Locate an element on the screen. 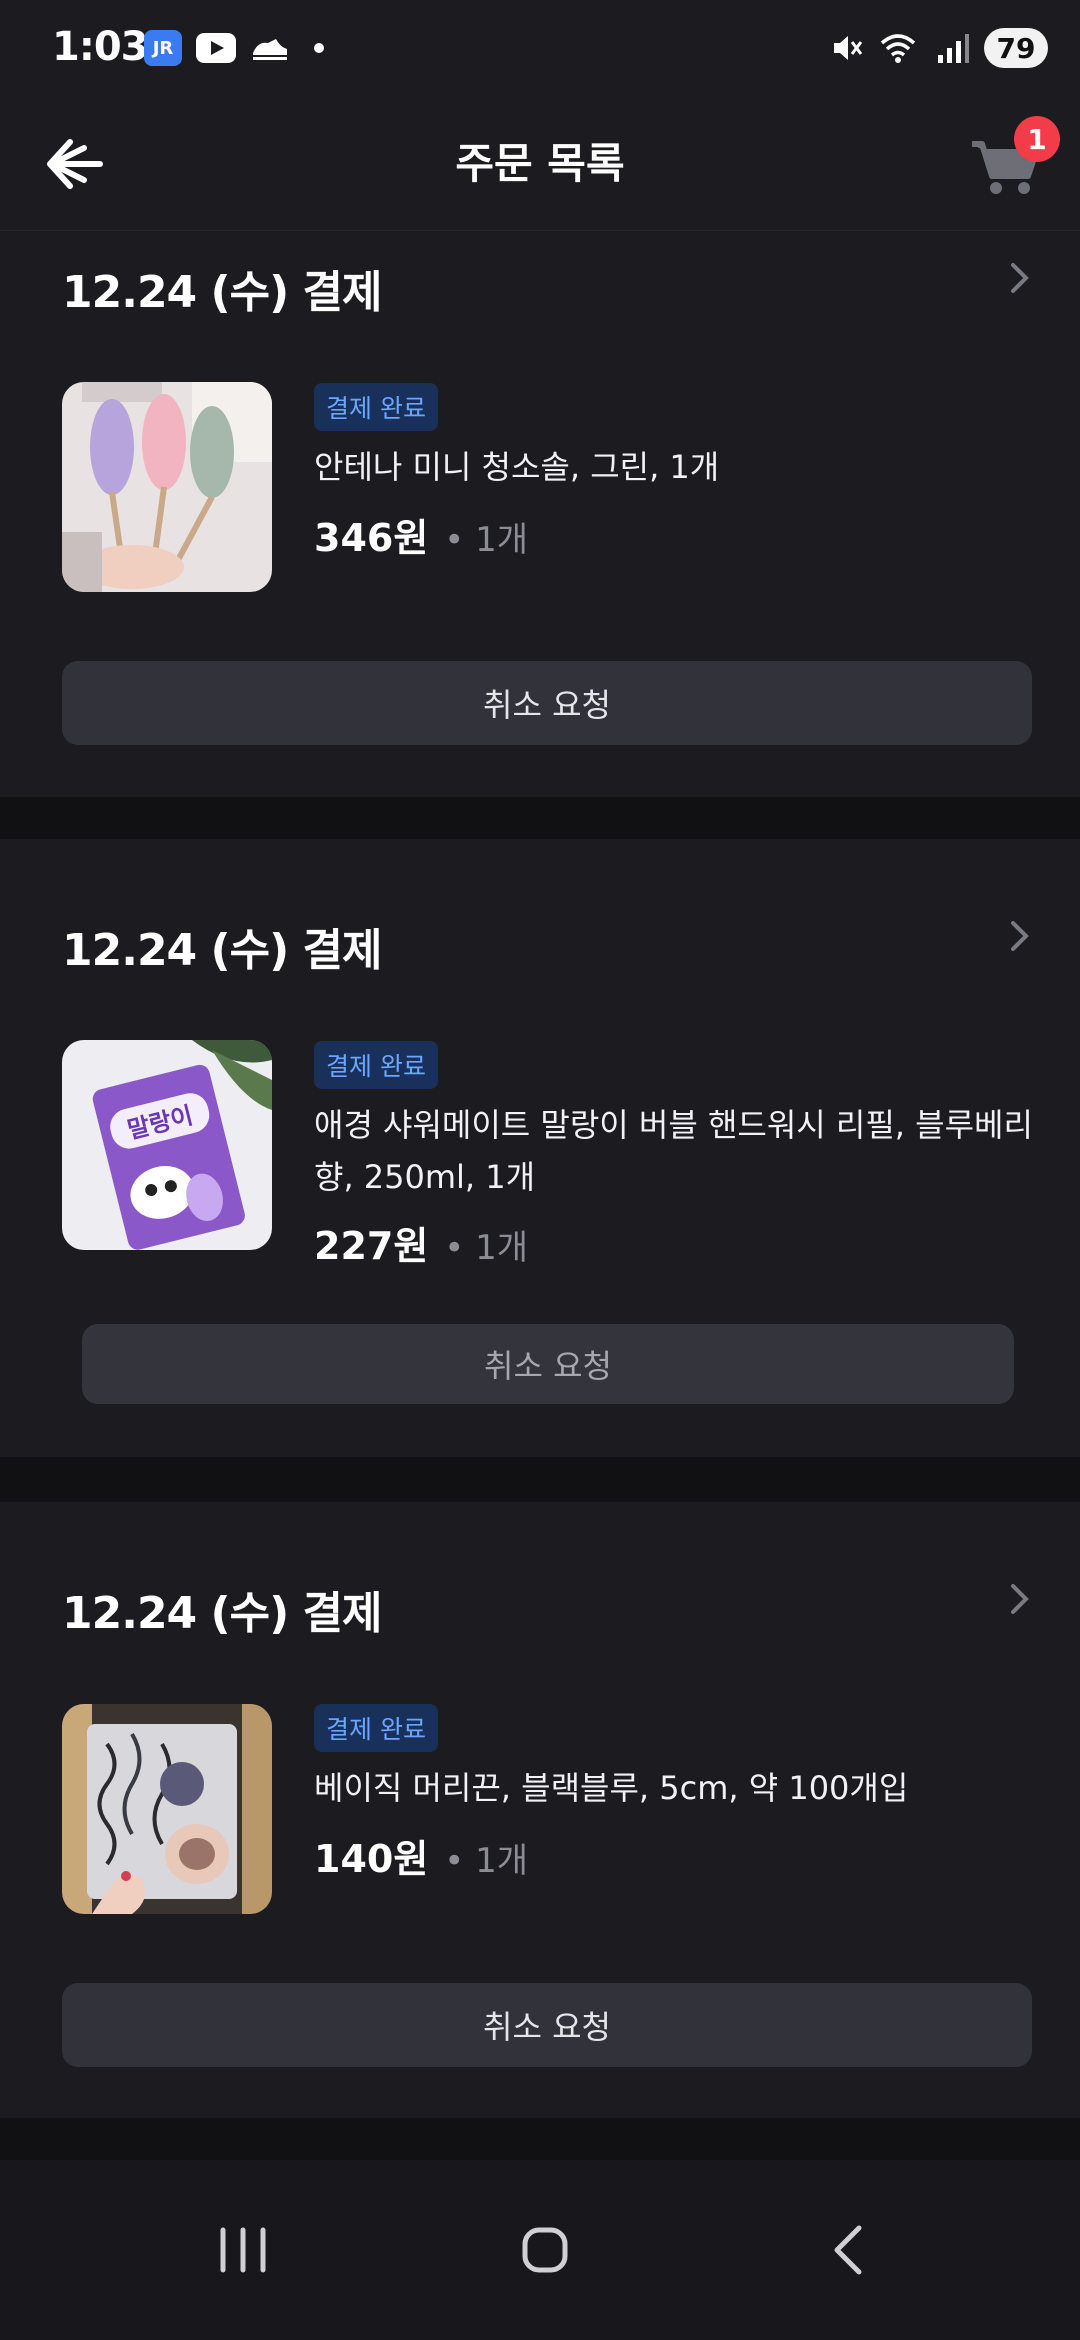 The height and width of the screenshot is (2340, 1080). recent-apps-icon is located at coordinates (243, 2250).